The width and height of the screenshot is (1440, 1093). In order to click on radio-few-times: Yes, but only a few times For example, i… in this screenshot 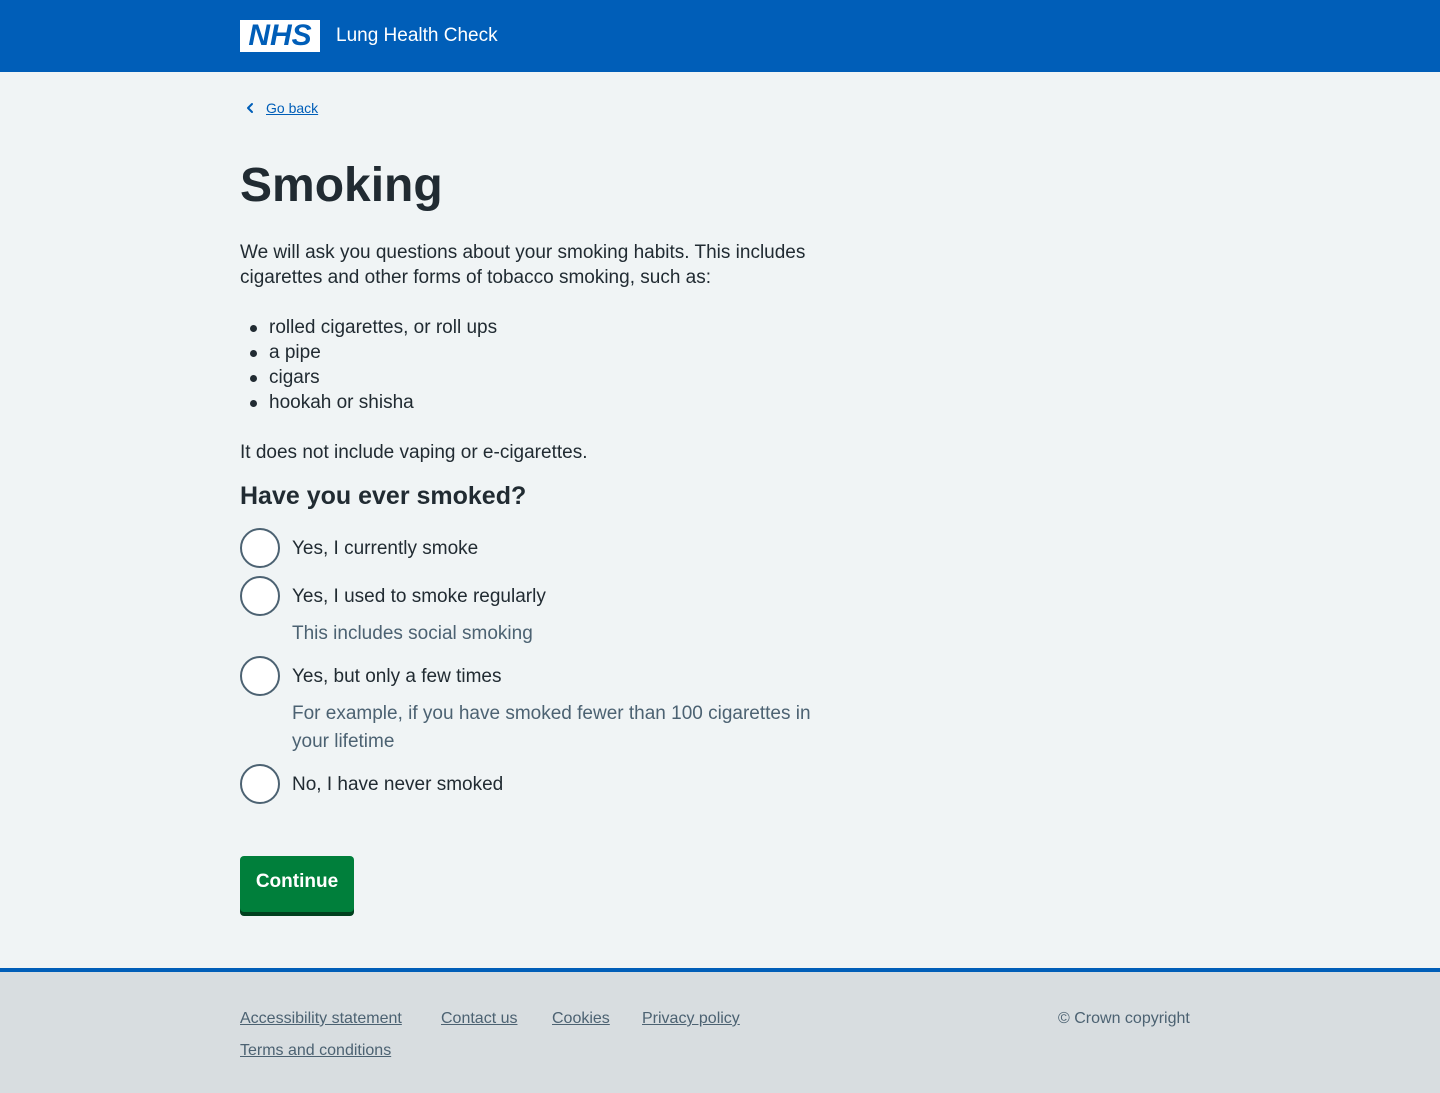, I will do `click(560, 706)`.